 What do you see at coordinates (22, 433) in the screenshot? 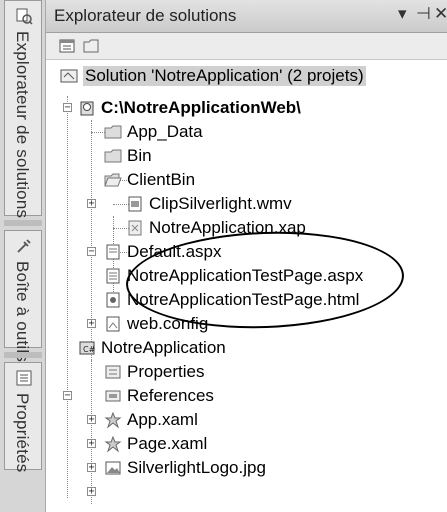
I see `properties-tab-label: Propriétés` at bounding box center [22, 433].